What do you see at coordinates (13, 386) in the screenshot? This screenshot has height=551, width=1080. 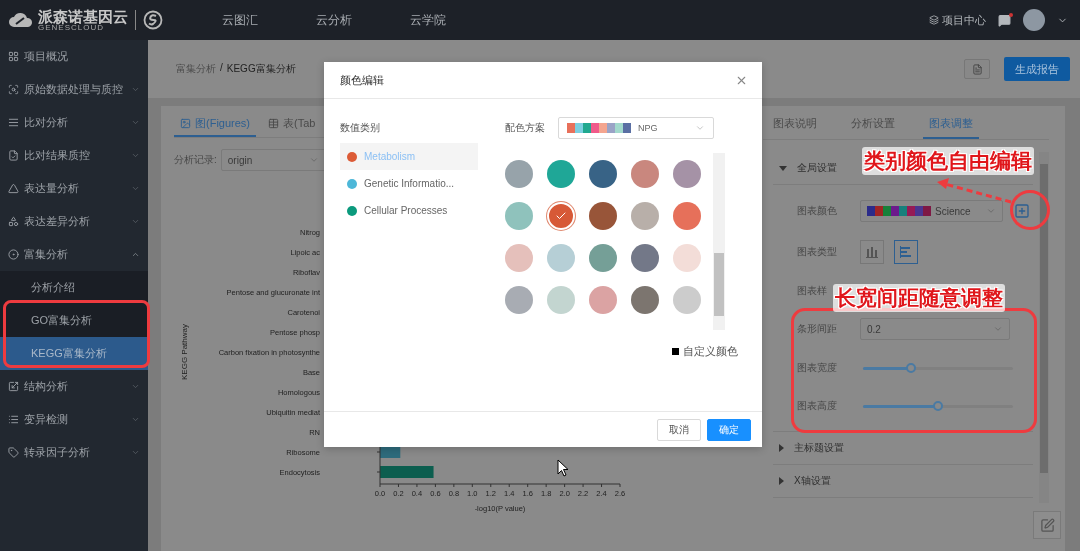 I see `resize-icon` at bounding box center [13, 386].